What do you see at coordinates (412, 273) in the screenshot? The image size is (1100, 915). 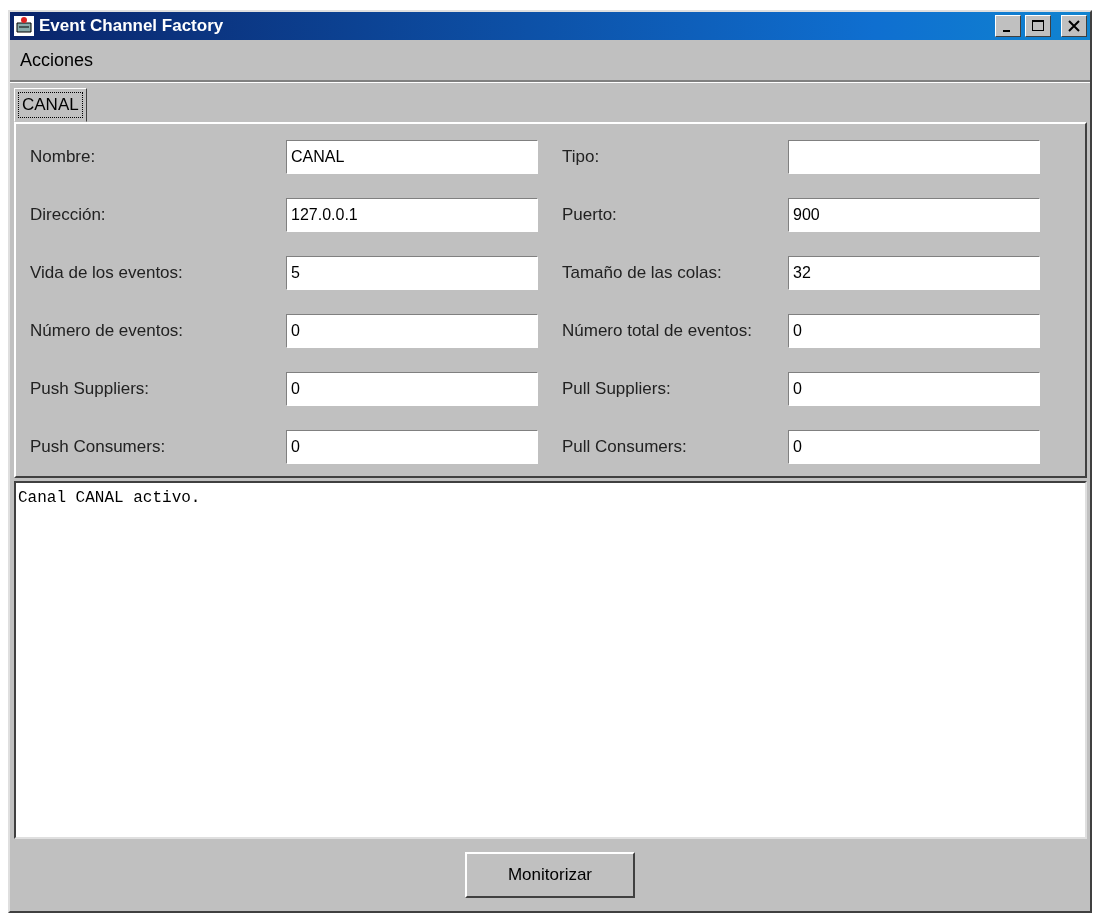 I see `input-field: 5` at bounding box center [412, 273].